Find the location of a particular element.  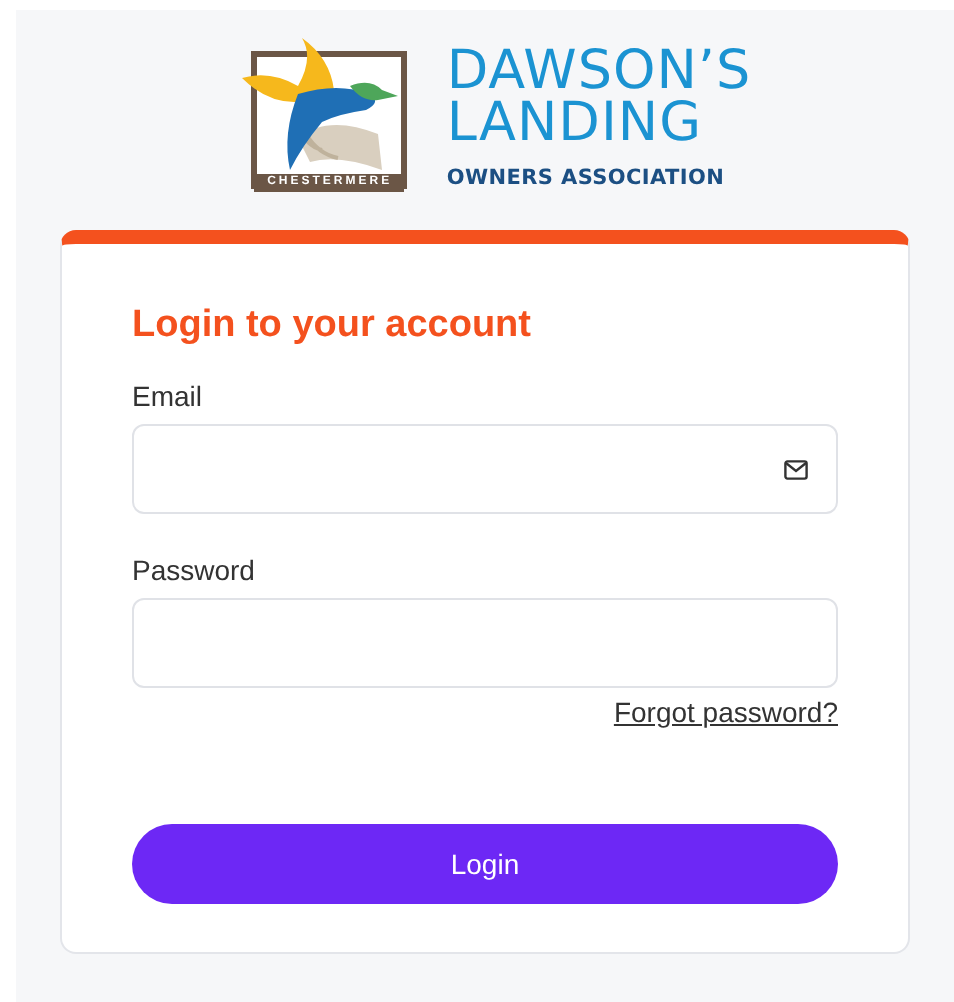

email-field is located at coordinates (485, 469).